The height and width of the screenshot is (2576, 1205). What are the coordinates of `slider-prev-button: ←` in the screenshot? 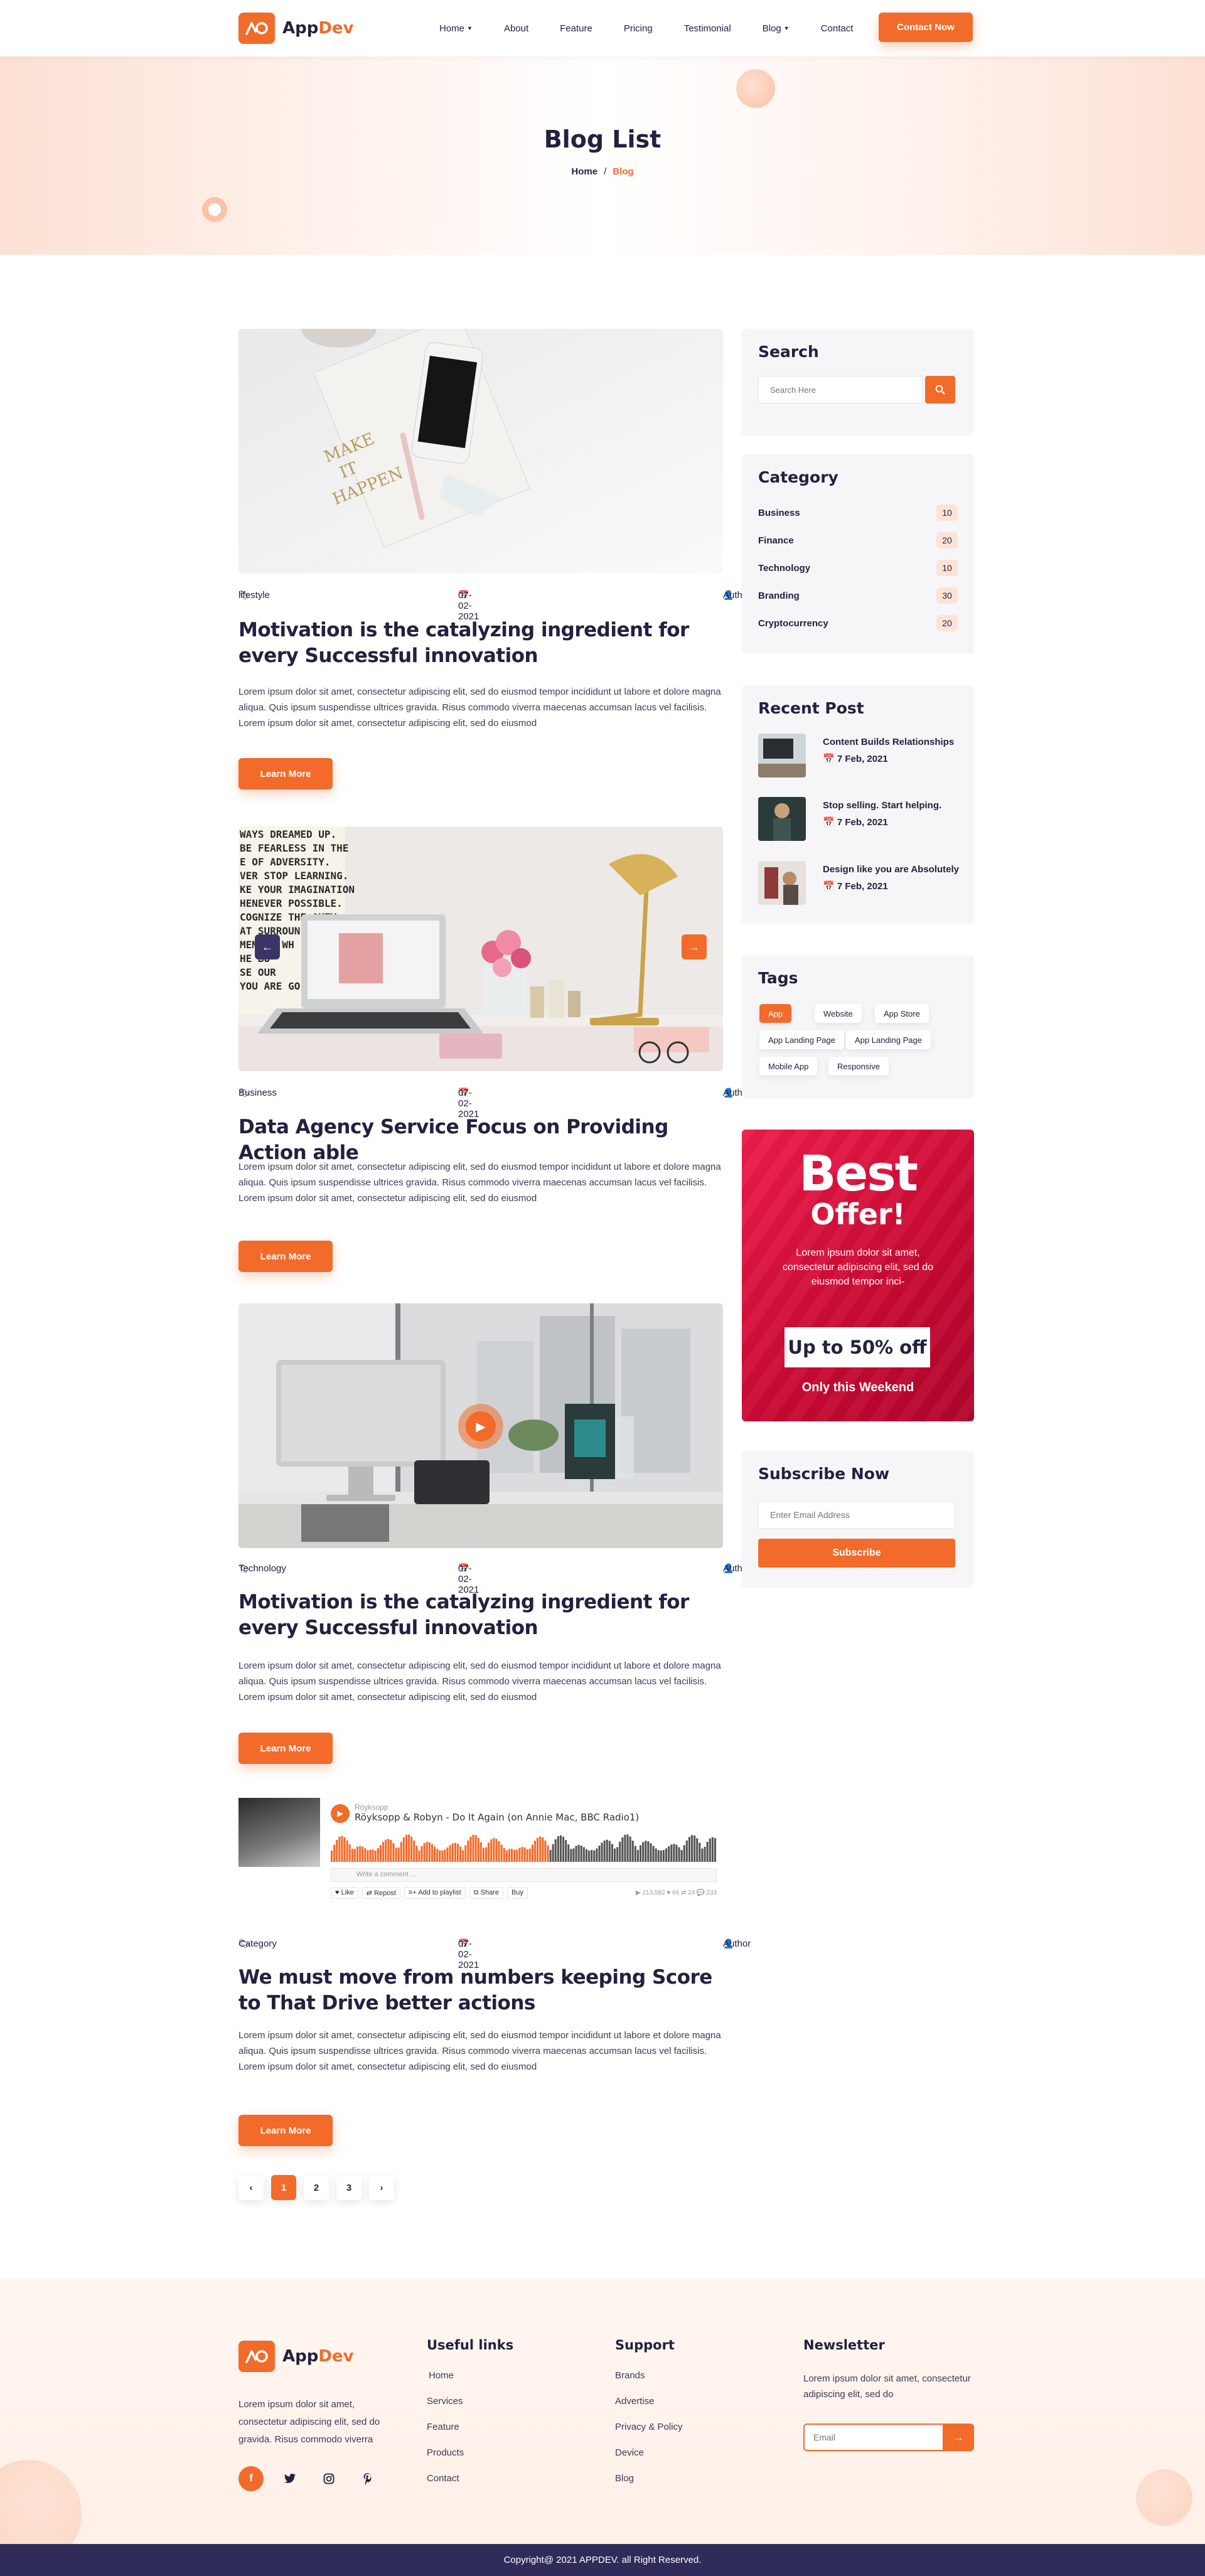 It's located at (267, 947).